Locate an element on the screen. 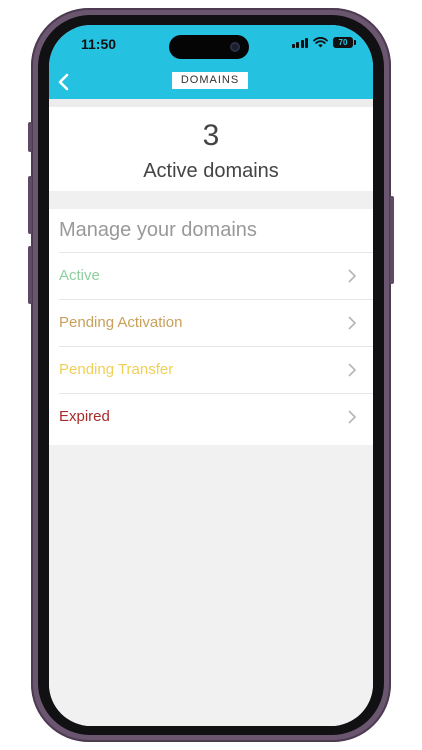 The height and width of the screenshot is (750, 422). active-domain-label: Active domains is located at coordinates (211, 171).